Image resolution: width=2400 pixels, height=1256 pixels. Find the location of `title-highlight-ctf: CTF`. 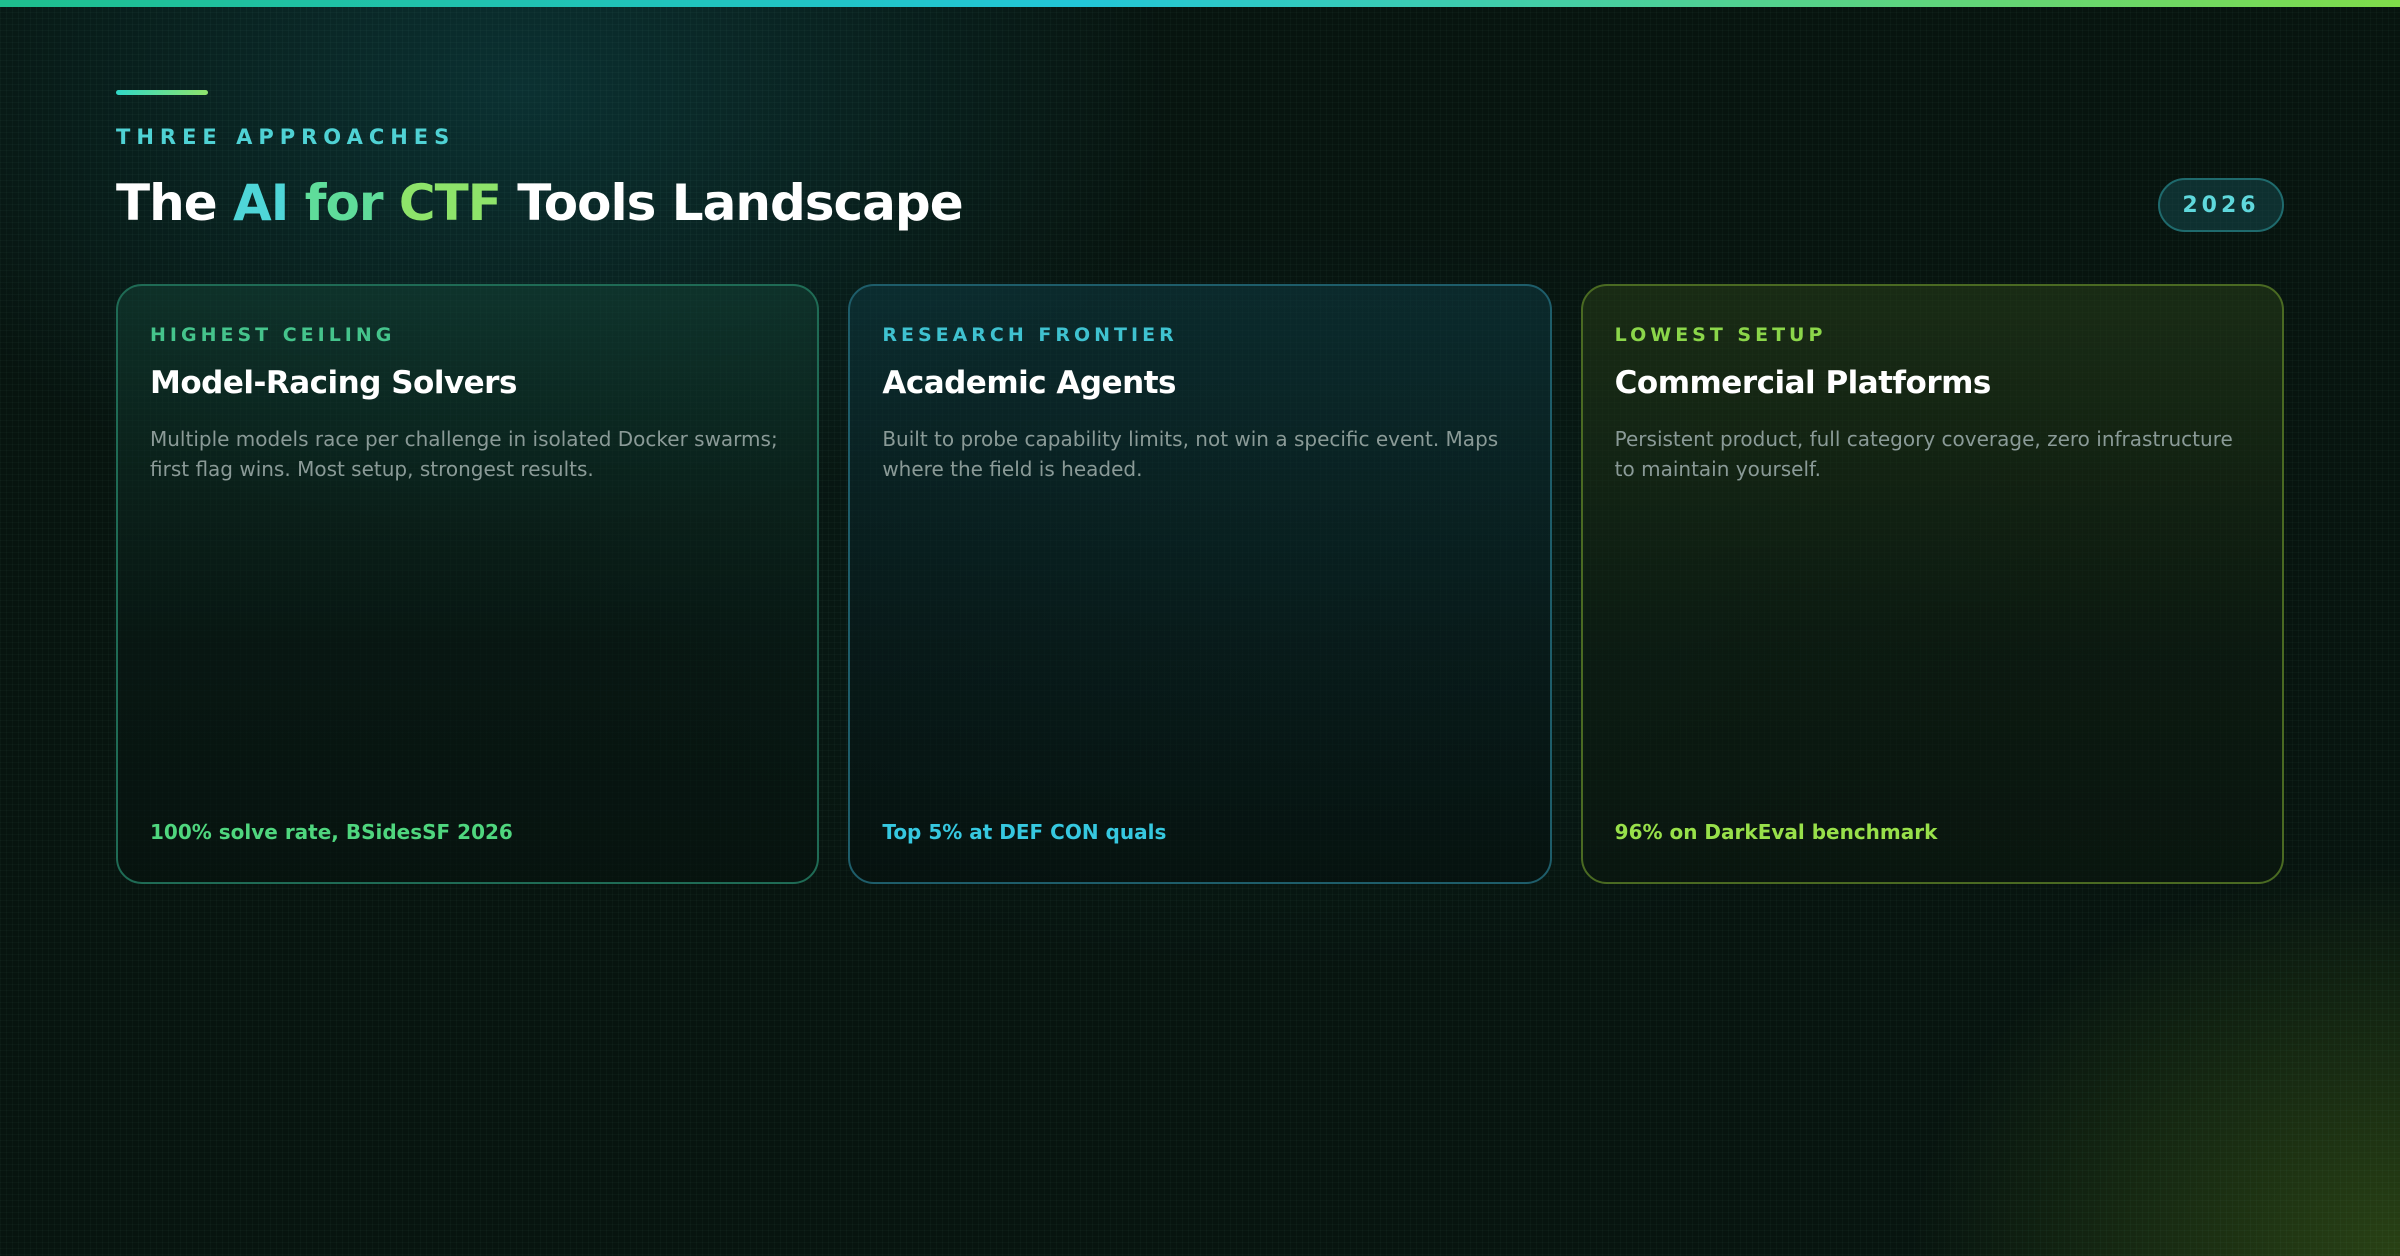

title-highlight-ctf: CTF is located at coordinates (450, 203).